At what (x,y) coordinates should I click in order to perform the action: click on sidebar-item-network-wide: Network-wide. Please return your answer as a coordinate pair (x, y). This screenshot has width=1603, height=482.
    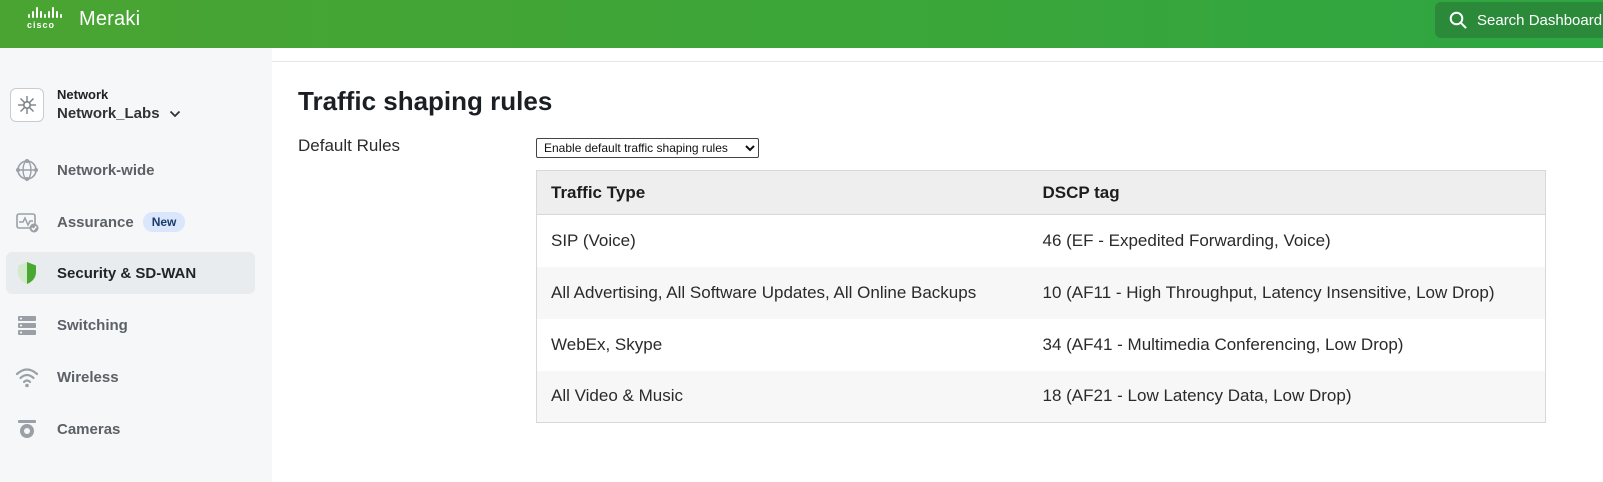
    Looking at the image, I should click on (130, 170).